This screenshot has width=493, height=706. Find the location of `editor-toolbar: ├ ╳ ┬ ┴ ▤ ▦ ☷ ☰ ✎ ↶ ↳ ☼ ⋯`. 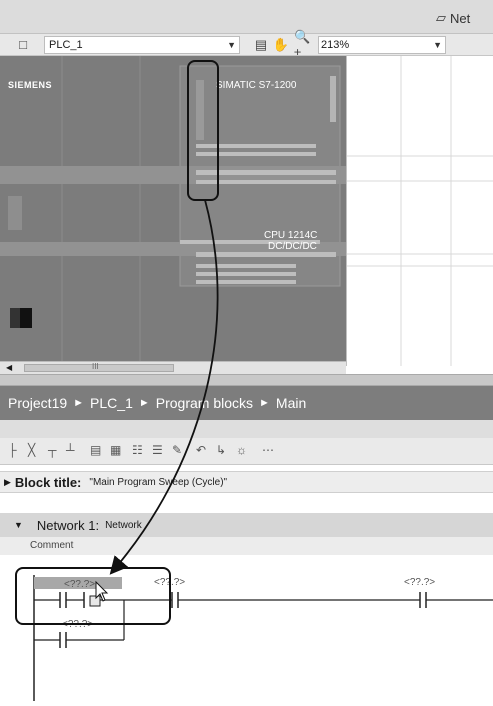

editor-toolbar: ├ ╳ ┬ ┴ ▤ ▦ ☷ ☰ ✎ ↶ ↳ ☼ ⋯ is located at coordinates (246, 451).